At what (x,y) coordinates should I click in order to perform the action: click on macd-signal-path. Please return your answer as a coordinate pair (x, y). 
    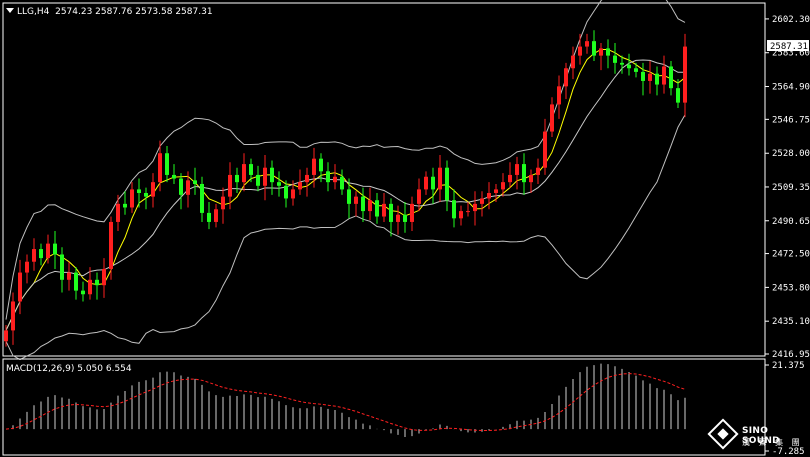
    Looking at the image, I should click on (345, 402).